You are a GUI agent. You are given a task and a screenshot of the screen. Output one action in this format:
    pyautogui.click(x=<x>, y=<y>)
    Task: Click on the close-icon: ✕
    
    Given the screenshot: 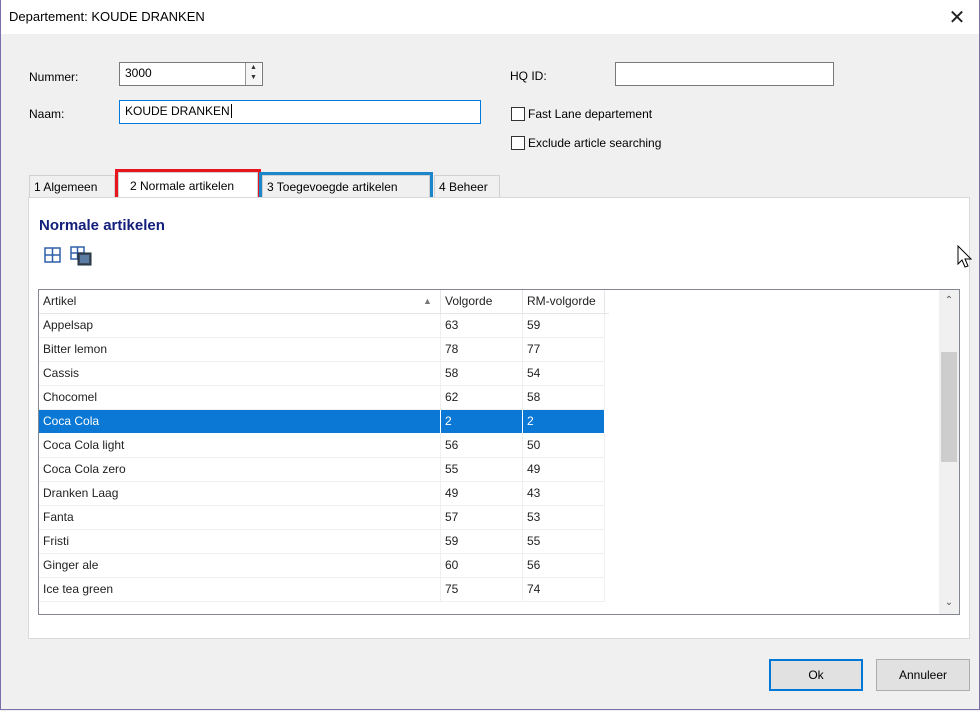 What is the action you would take?
    pyautogui.click(x=957, y=17)
    